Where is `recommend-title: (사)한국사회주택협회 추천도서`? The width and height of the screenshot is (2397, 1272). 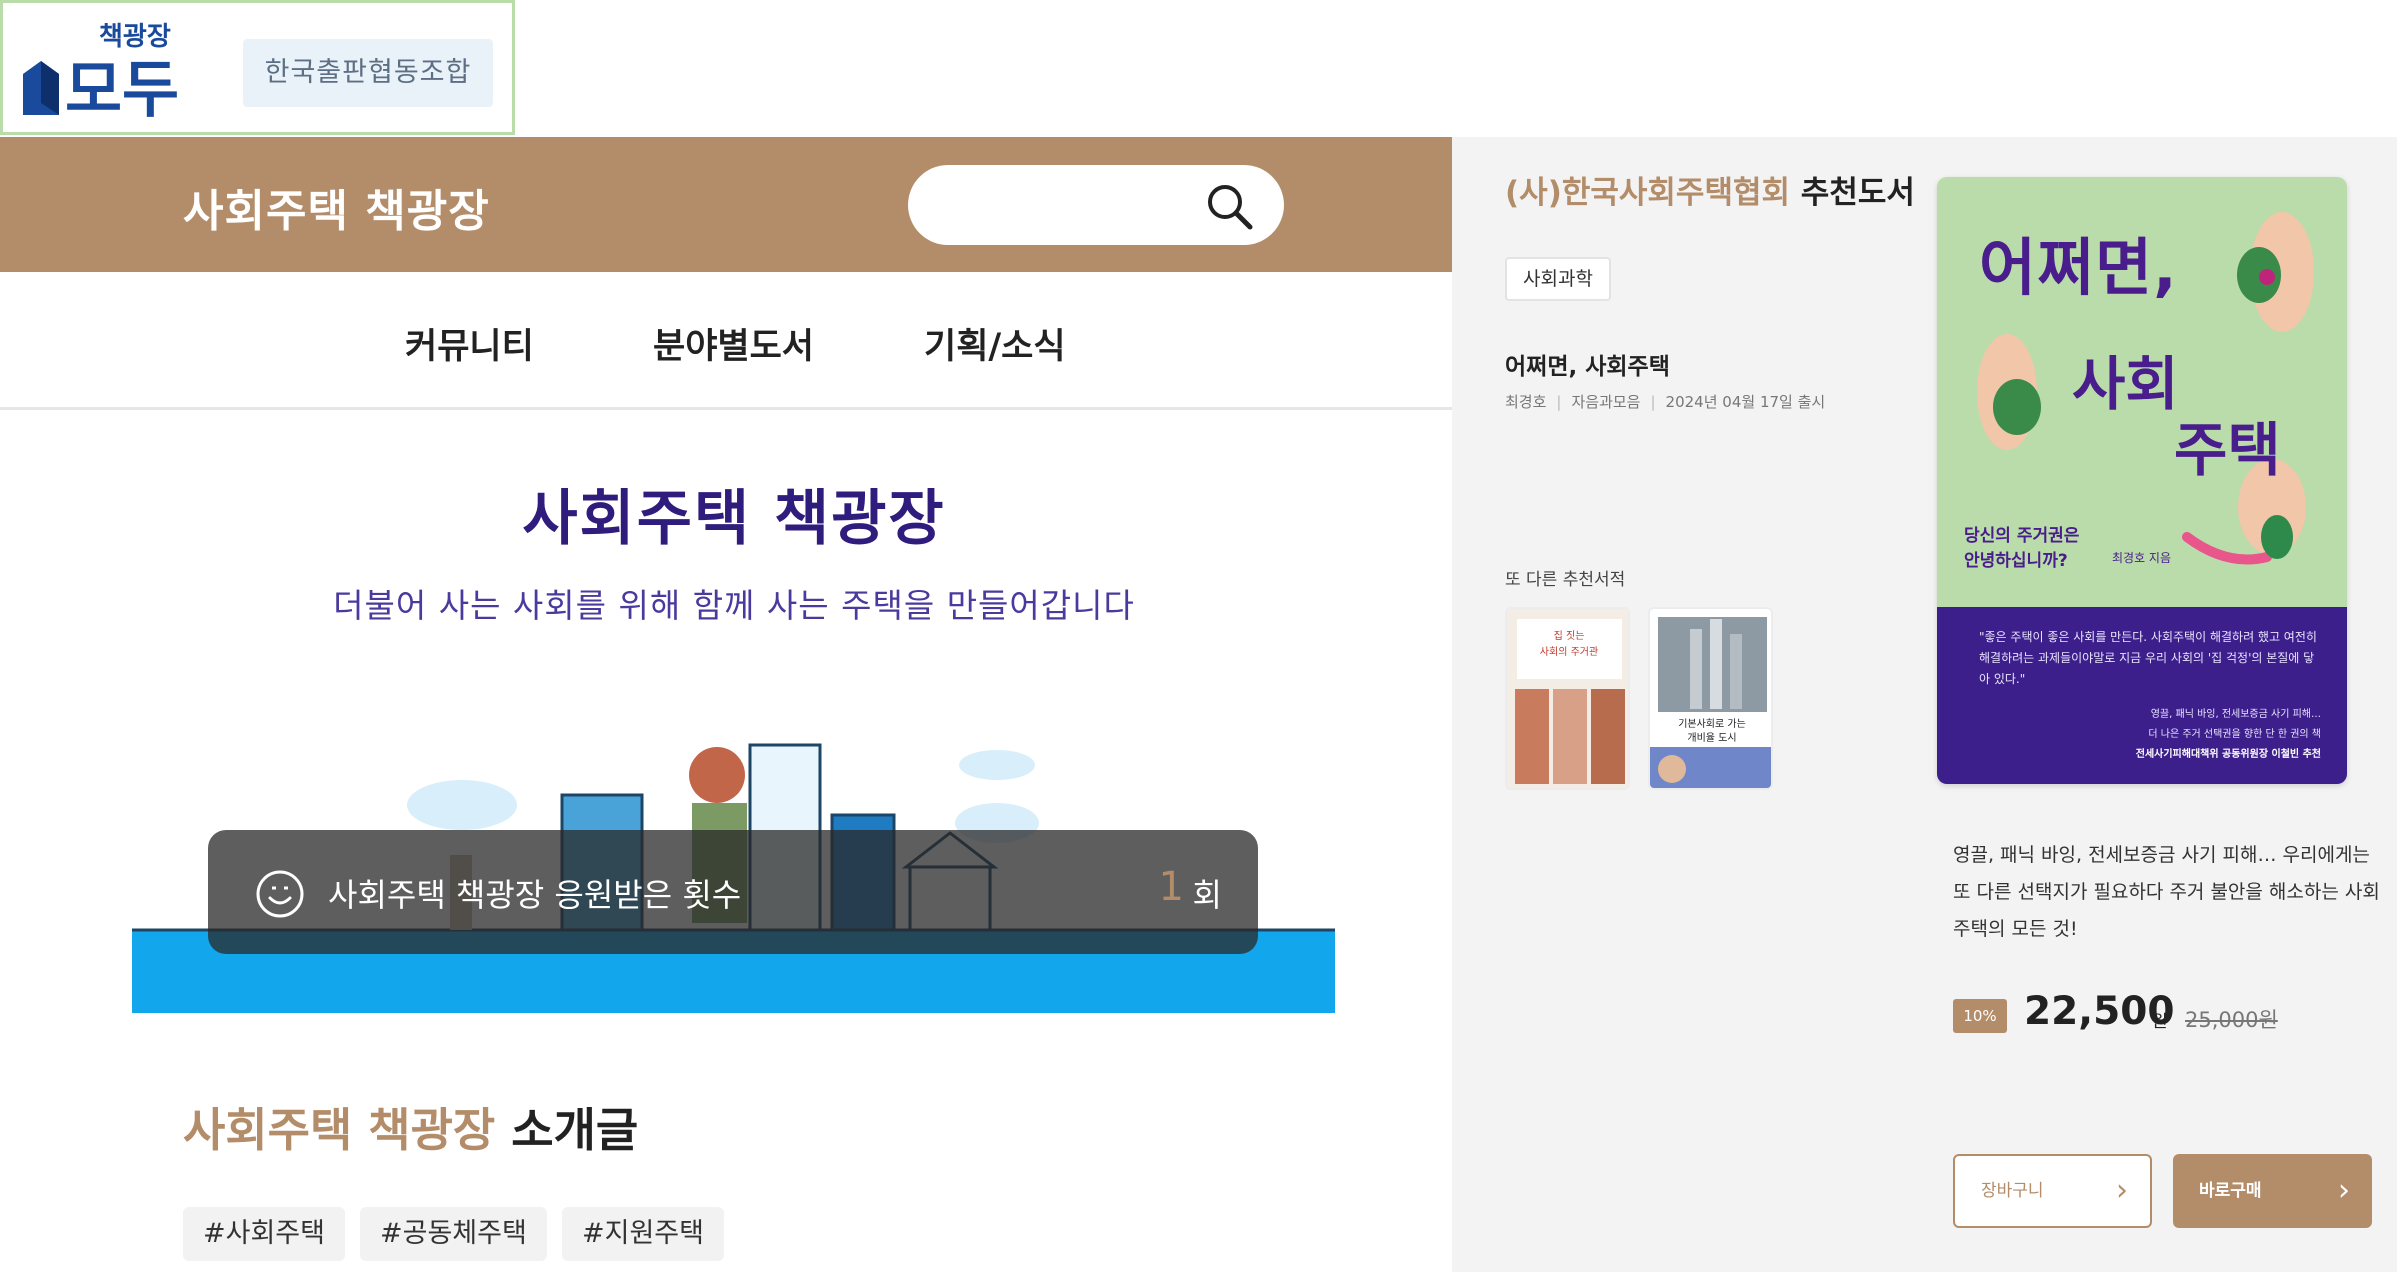
recommend-title: (사)한국사회주택협회 추천도서 is located at coordinates (1710, 189).